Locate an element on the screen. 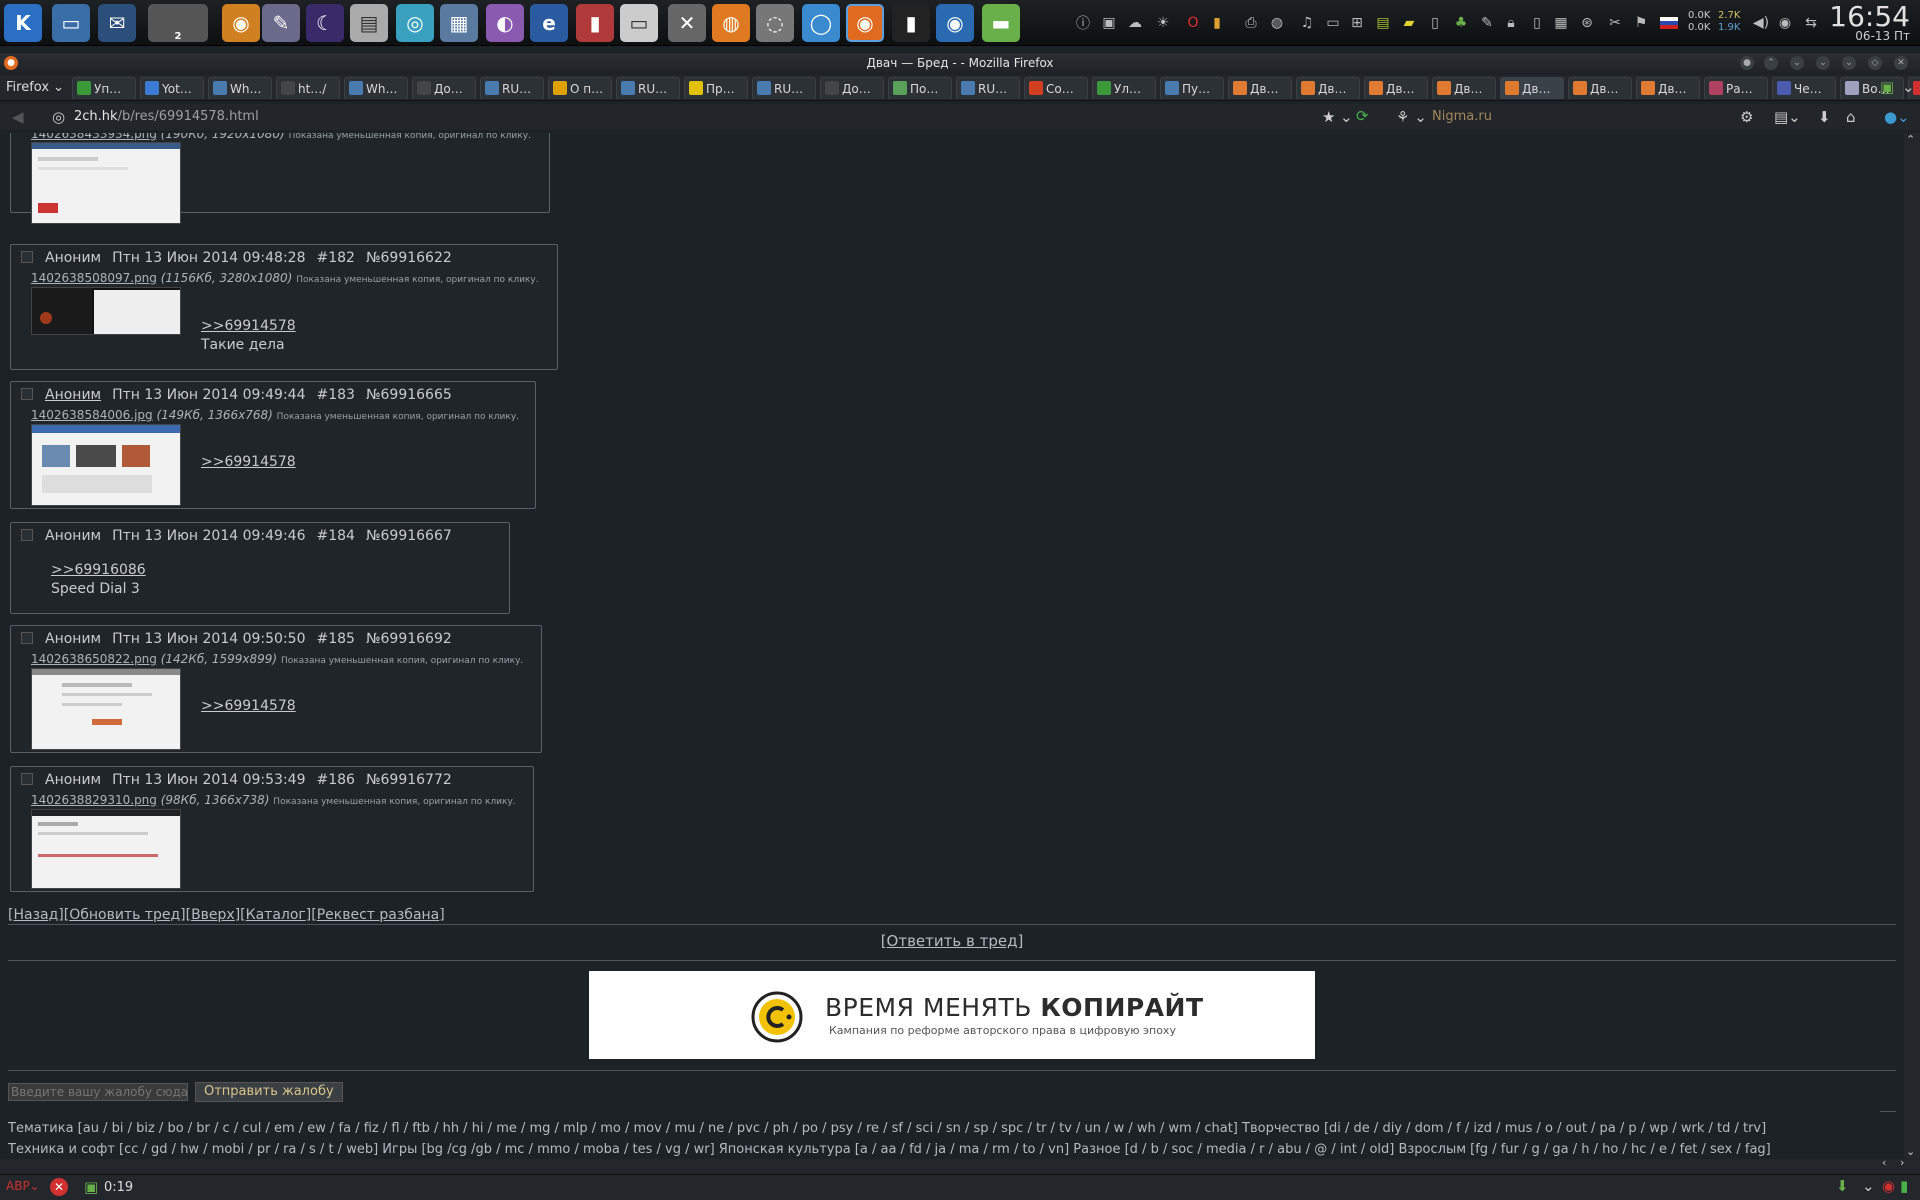 The height and width of the screenshot is (1200, 1920). contacts-icon: ▭ is located at coordinates (639, 23).